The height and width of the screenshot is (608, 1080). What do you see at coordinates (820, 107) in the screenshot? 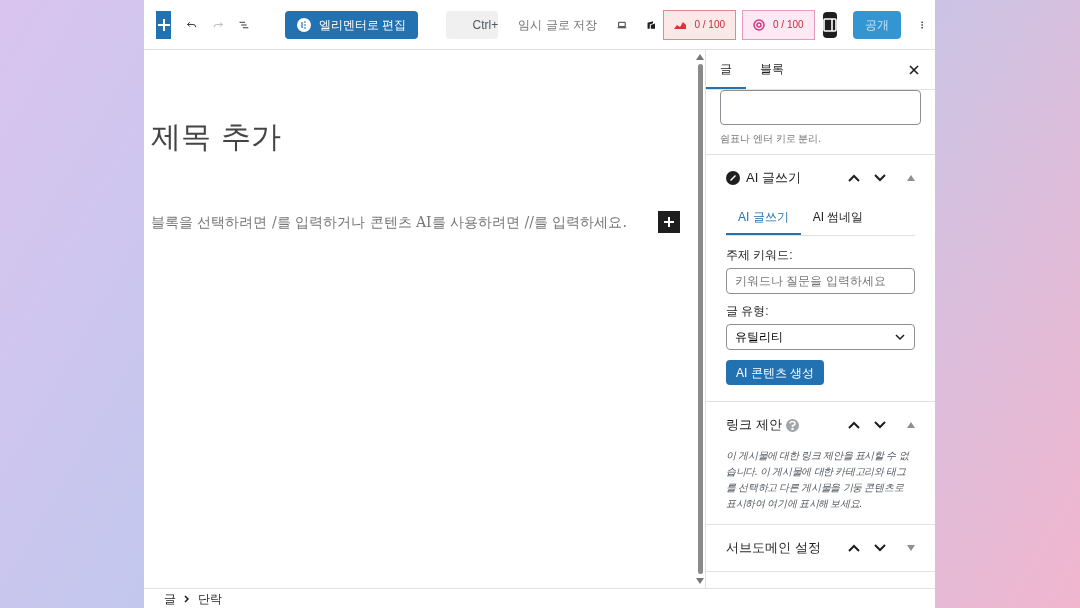
I see `tags-input-field` at bounding box center [820, 107].